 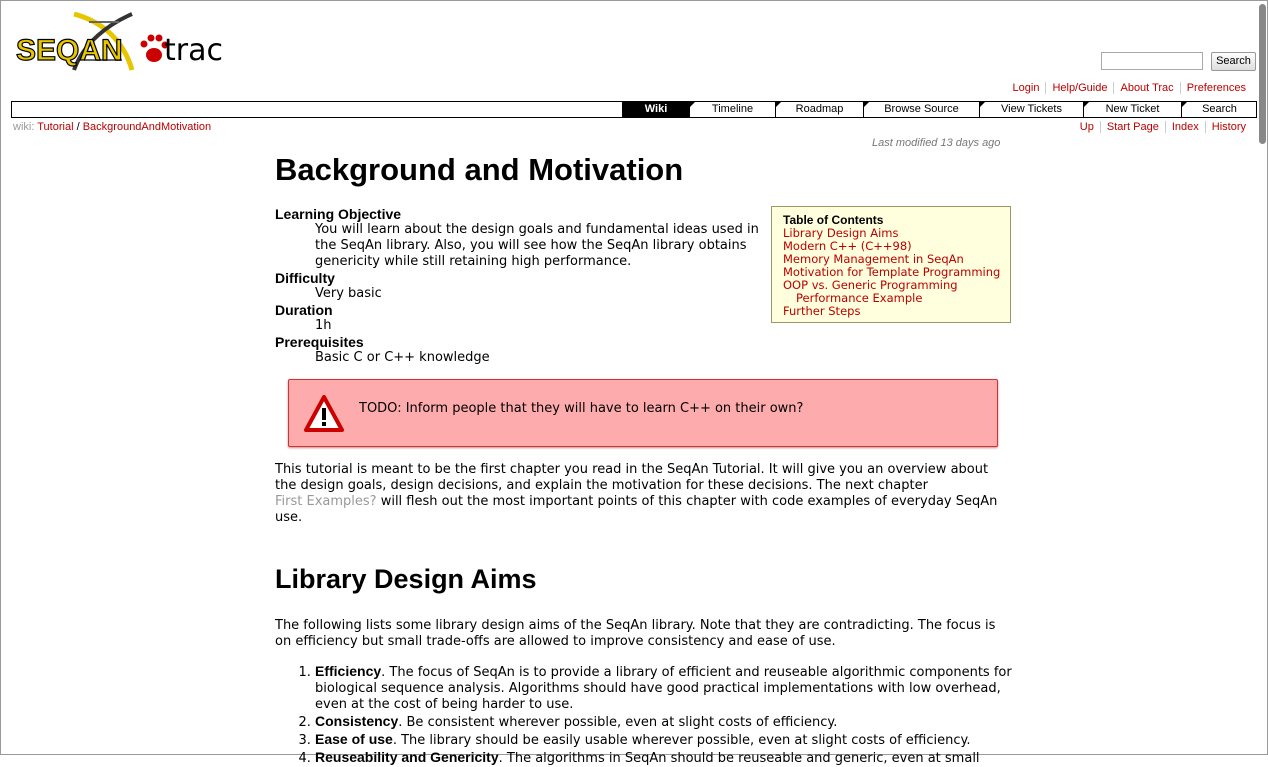 I want to click on toc-item: Modern C++ (C++98), so click(x=847, y=246).